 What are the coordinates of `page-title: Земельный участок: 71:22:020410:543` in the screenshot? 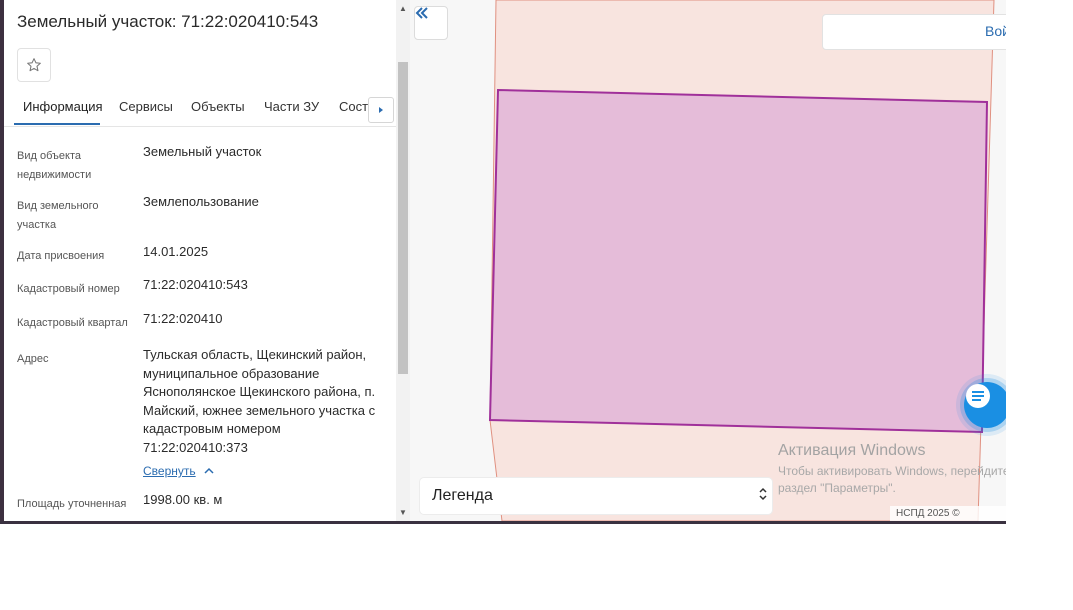 It's located at (168, 21).